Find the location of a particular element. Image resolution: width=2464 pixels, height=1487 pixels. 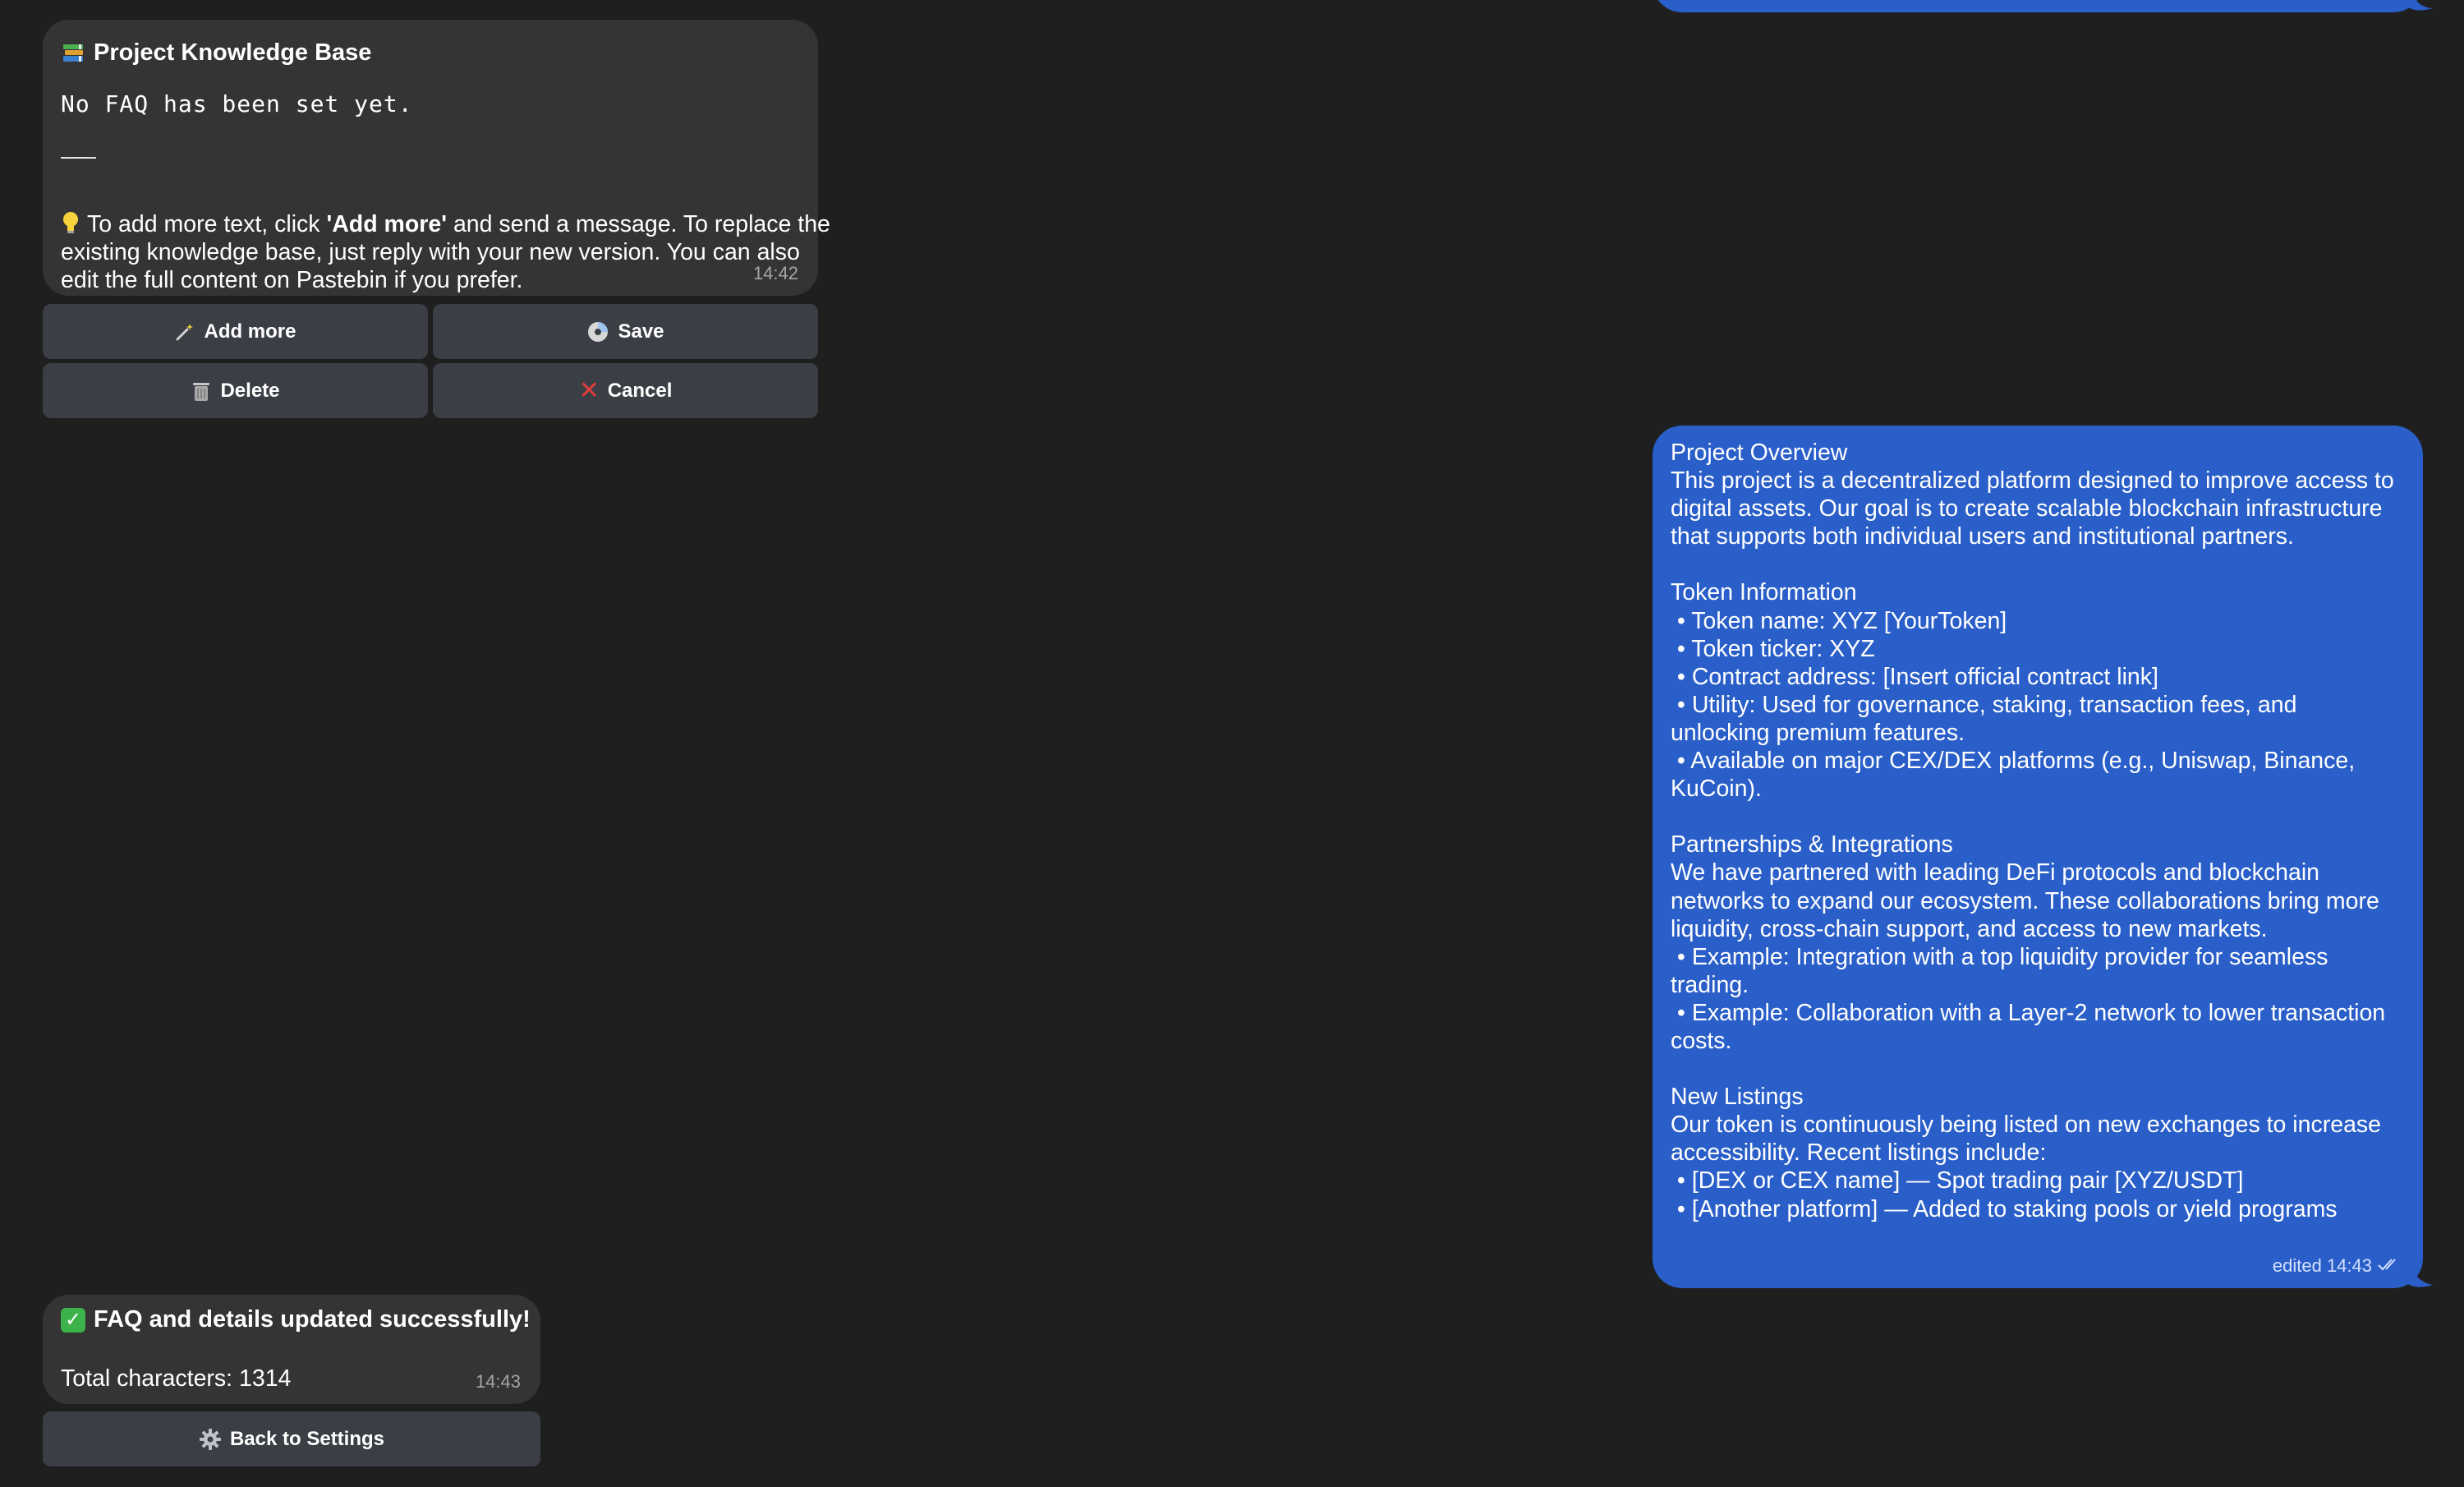

save-button: Save is located at coordinates (625, 331).